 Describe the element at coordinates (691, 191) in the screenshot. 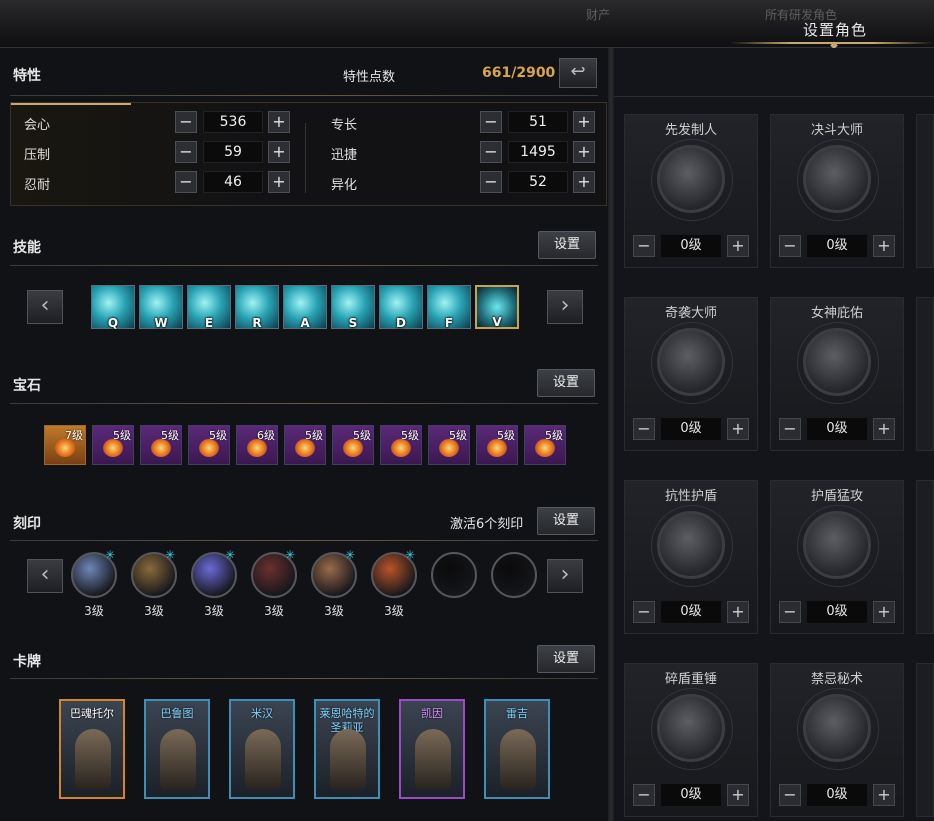

I see `ark-node: 先发制人 −0级 +` at that location.